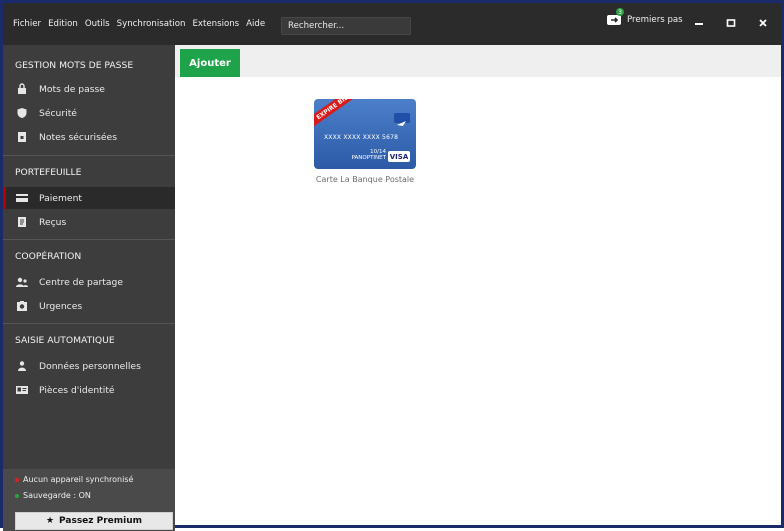  What do you see at coordinates (58, 113) in the screenshot?
I see `sidebar-item-label: Sécurité` at bounding box center [58, 113].